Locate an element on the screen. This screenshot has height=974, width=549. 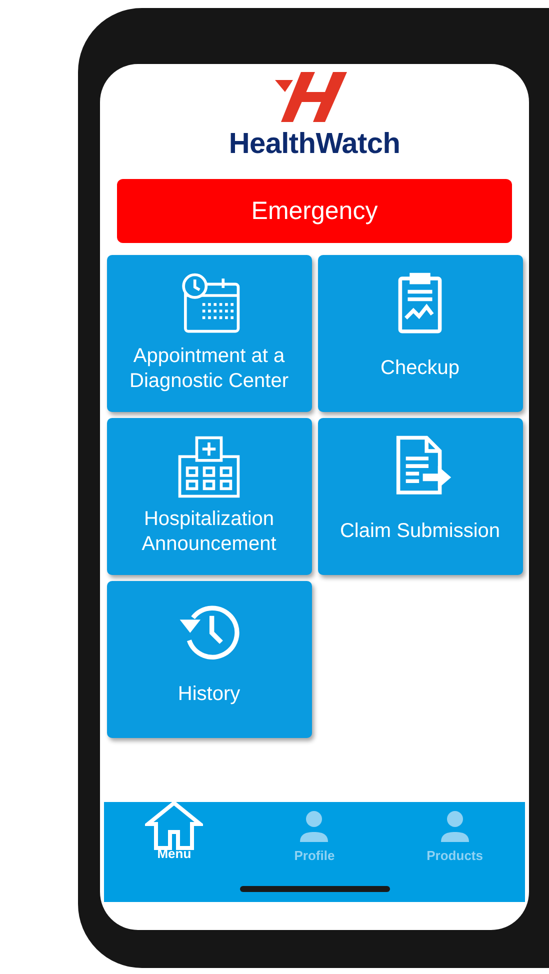
tab: Profile is located at coordinates (314, 832).